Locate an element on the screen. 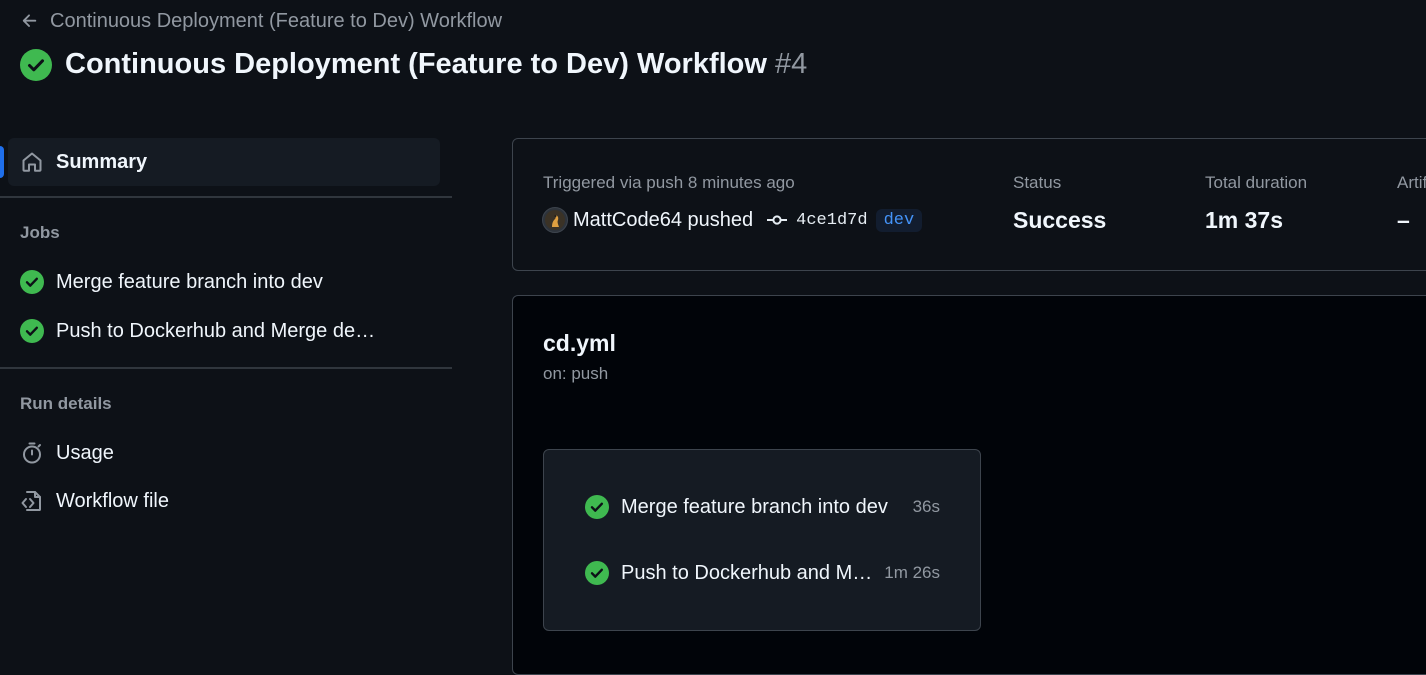 The height and width of the screenshot is (675, 1426). duration-value: 1m 37s is located at coordinates (1244, 220).